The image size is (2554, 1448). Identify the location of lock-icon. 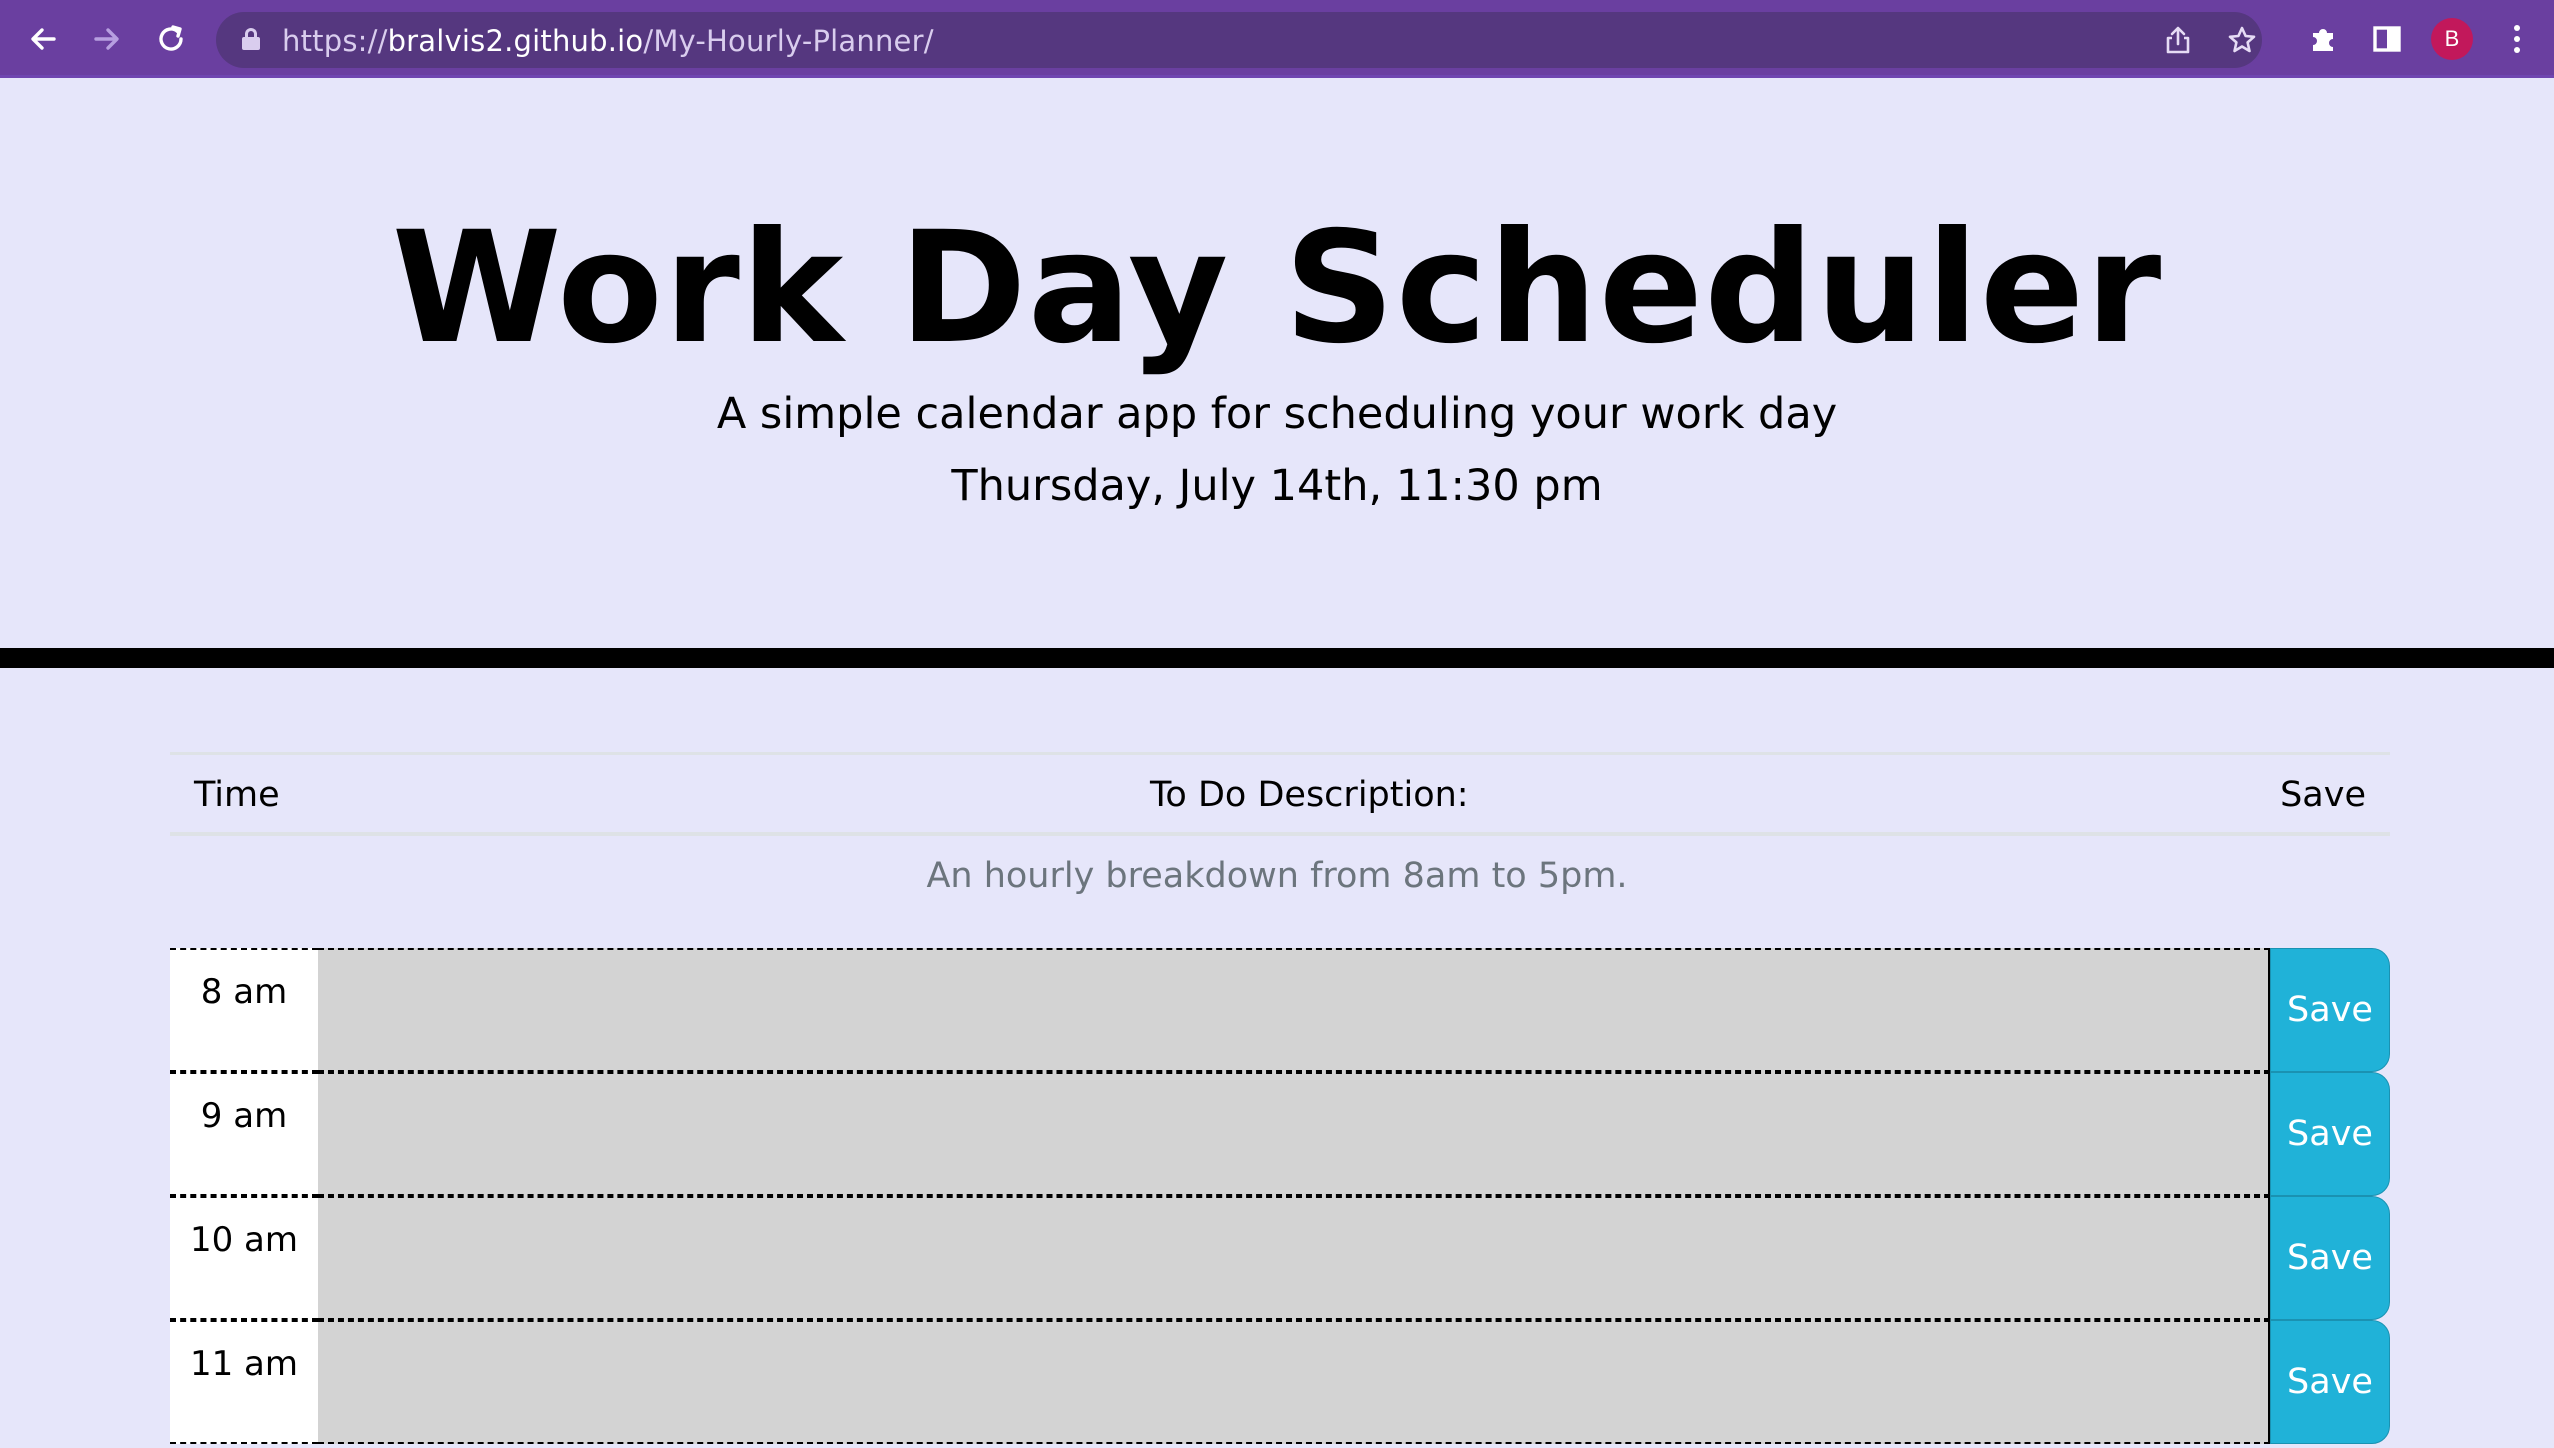
(251, 39).